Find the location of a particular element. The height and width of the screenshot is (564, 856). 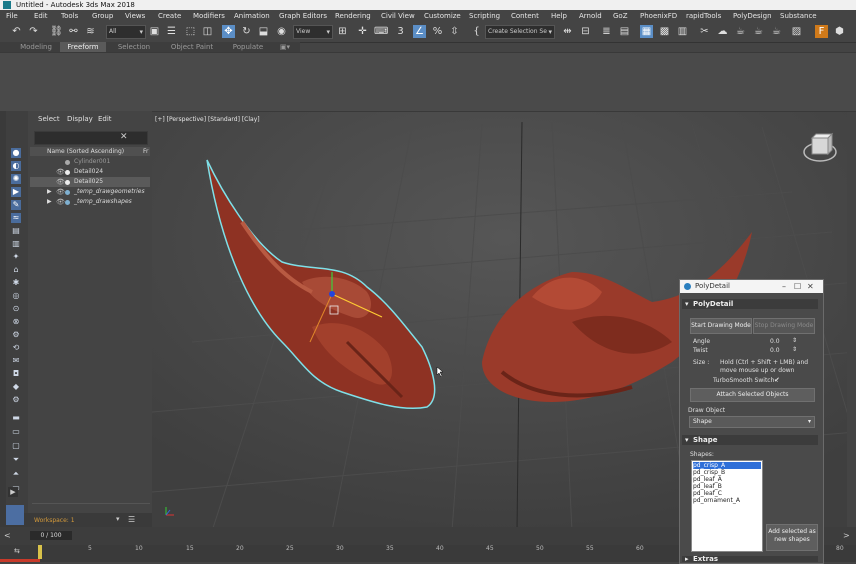

shape-item: pd_leaf_B is located at coordinates (727, 486).